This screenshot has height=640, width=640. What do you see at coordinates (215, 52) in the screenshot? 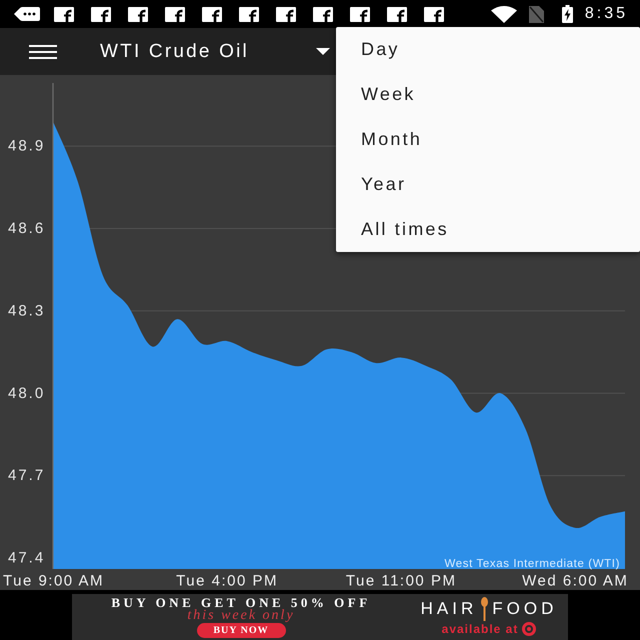
I see `instrument-dropdown: WTI Crude Oil` at bounding box center [215, 52].